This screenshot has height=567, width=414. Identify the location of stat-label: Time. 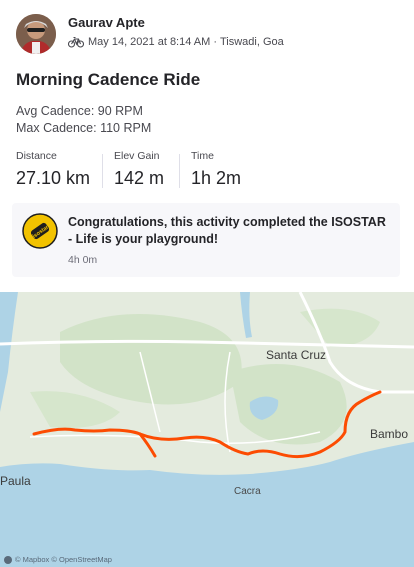
(202, 156).